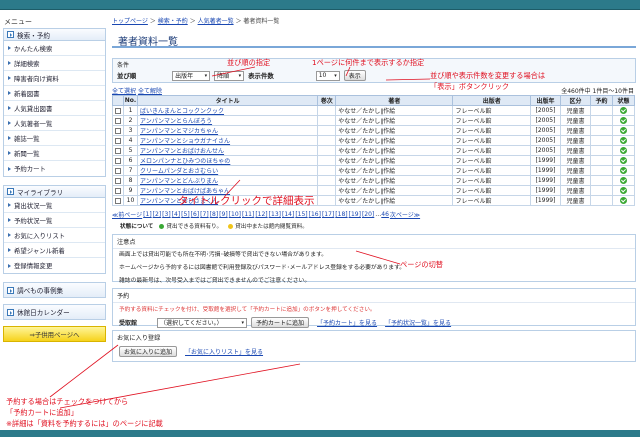 This screenshot has height=437, width=640. What do you see at coordinates (275, 214) in the screenshot?
I see `page-link: [13]` at bounding box center [275, 214].